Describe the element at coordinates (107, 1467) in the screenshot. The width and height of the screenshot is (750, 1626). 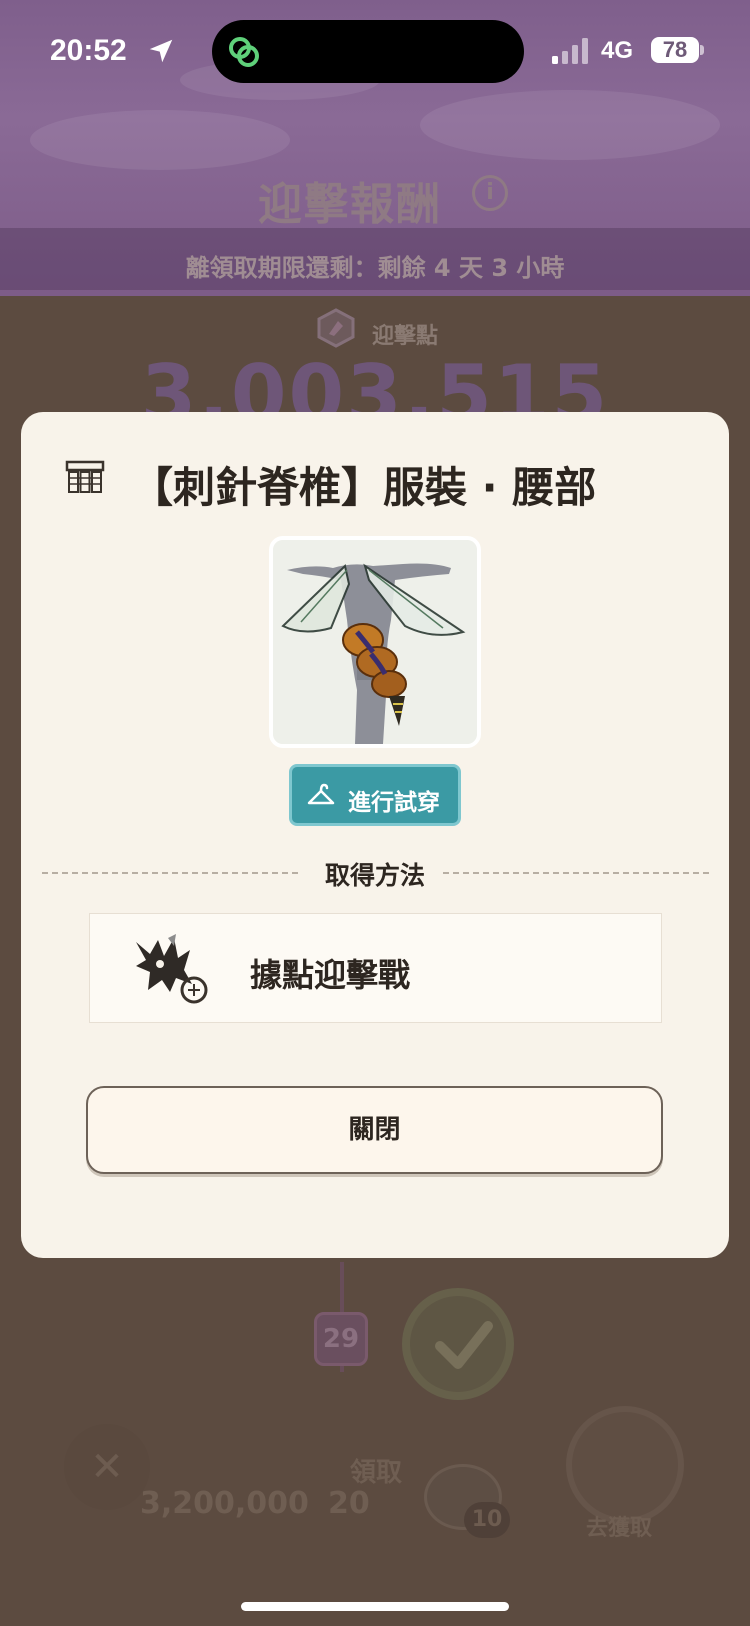
I see `close-x-icon: ✕` at that location.